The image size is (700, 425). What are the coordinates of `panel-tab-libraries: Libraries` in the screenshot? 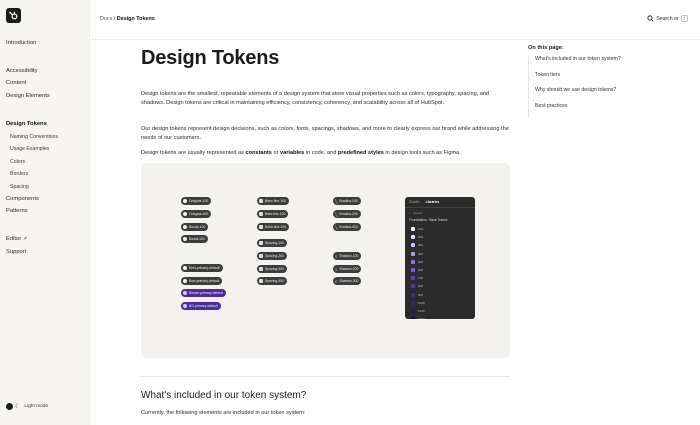 It's located at (432, 202).